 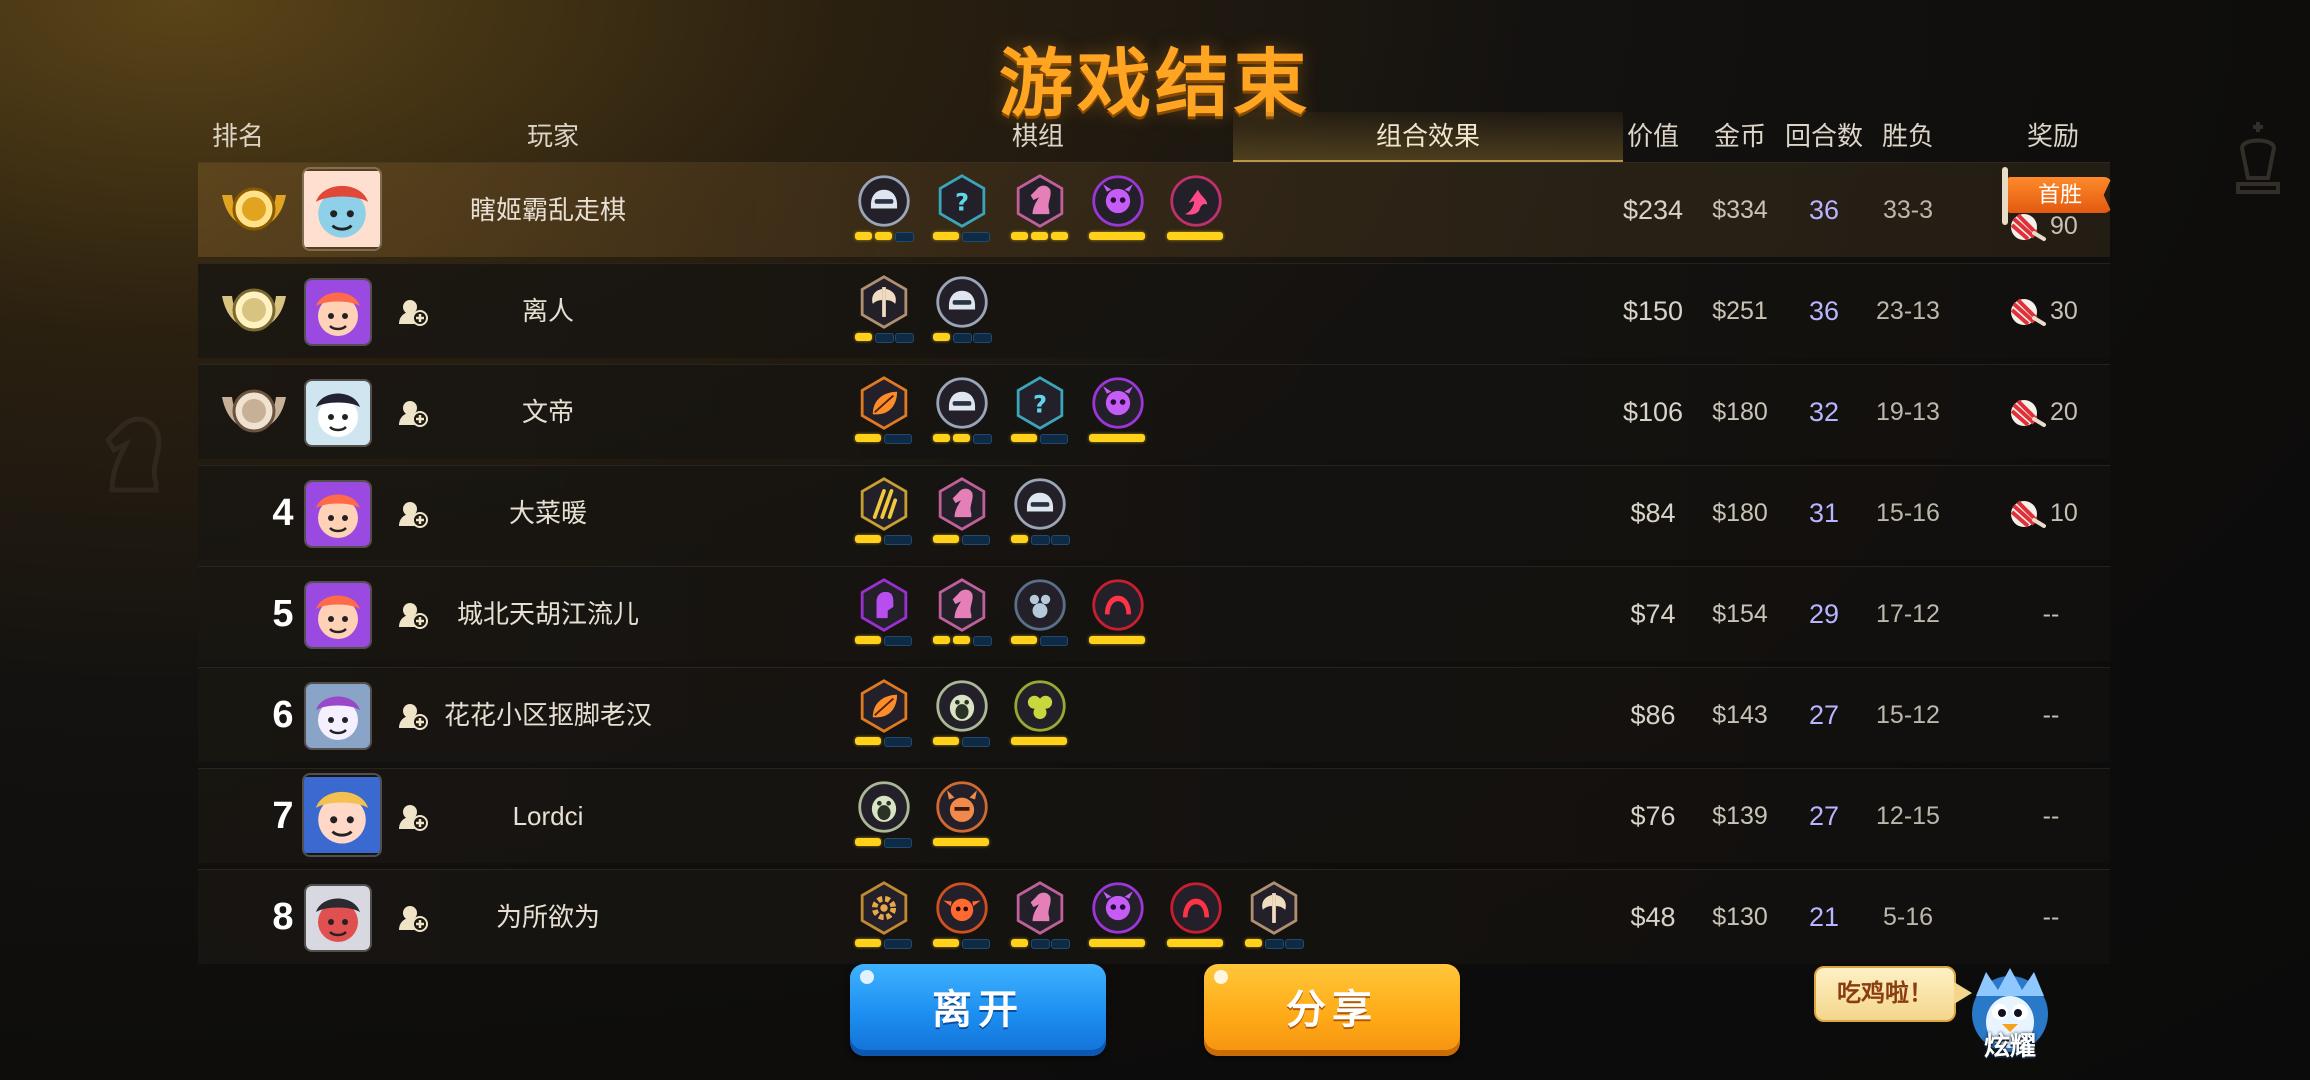 I want to click on header-value: 价值, so click(x=1652, y=136).